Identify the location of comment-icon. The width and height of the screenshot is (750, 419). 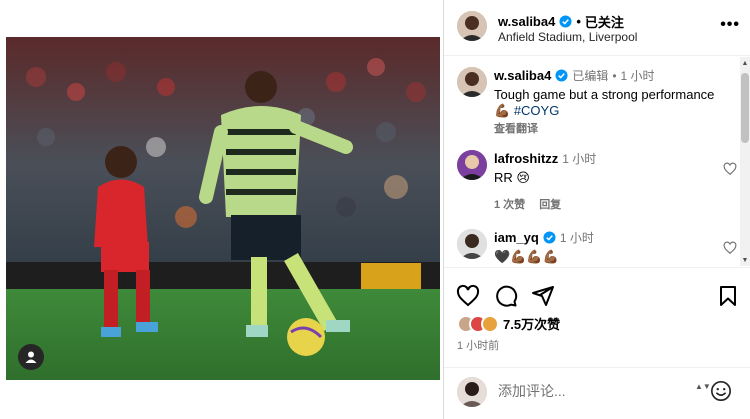
(506, 296).